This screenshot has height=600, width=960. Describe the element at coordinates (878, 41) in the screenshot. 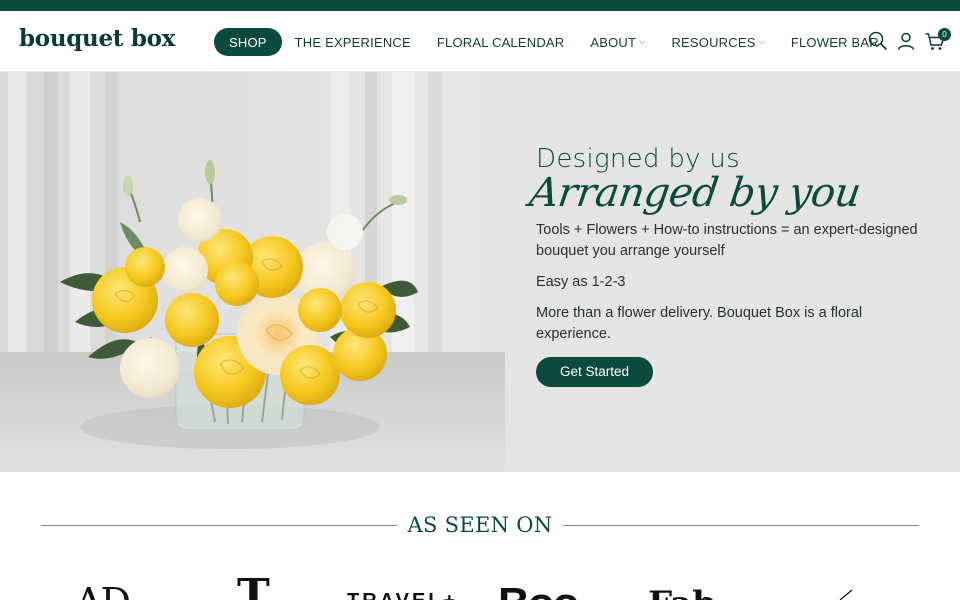

I see `search-icon` at that location.